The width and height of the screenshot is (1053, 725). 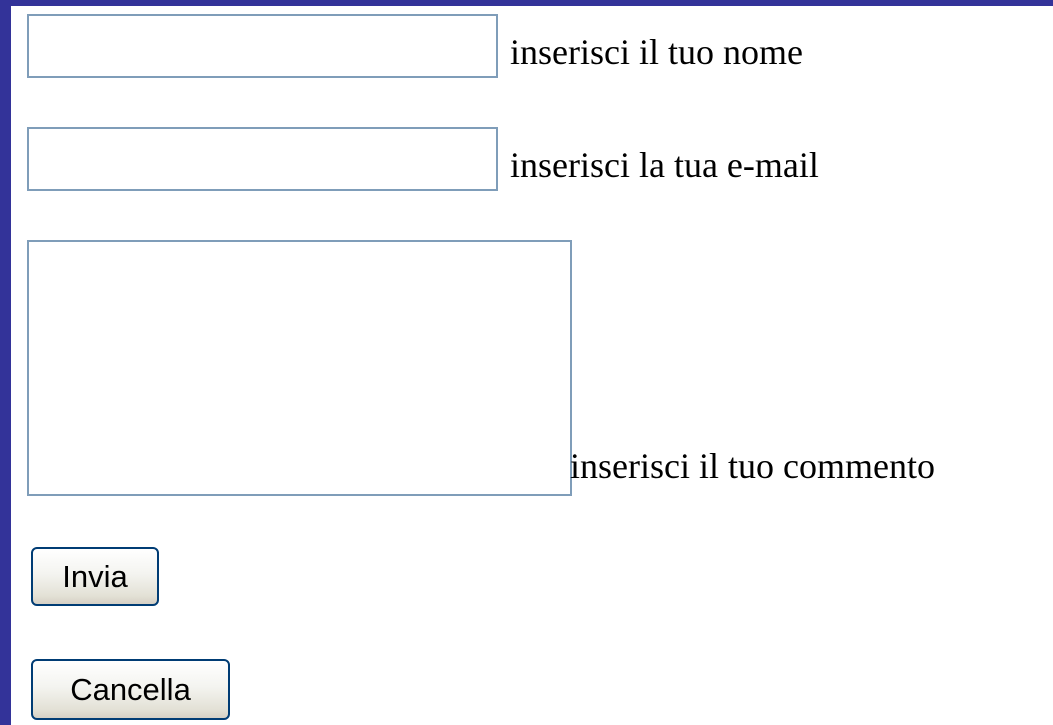 What do you see at coordinates (130, 689) in the screenshot?
I see `reset-button: Cancella` at bounding box center [130, 689].